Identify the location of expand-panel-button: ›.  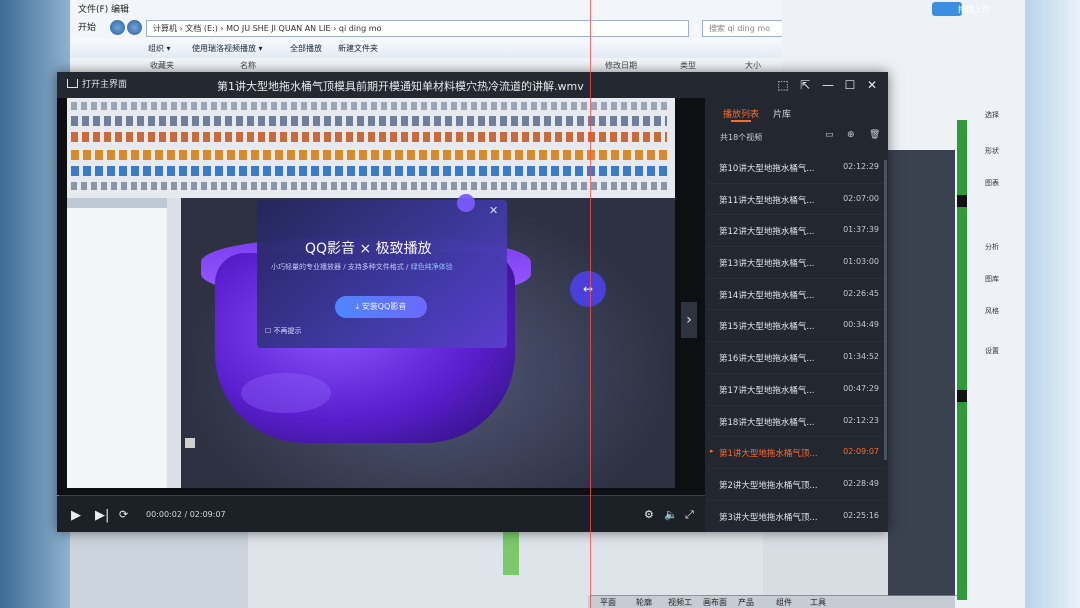
(689, 320).